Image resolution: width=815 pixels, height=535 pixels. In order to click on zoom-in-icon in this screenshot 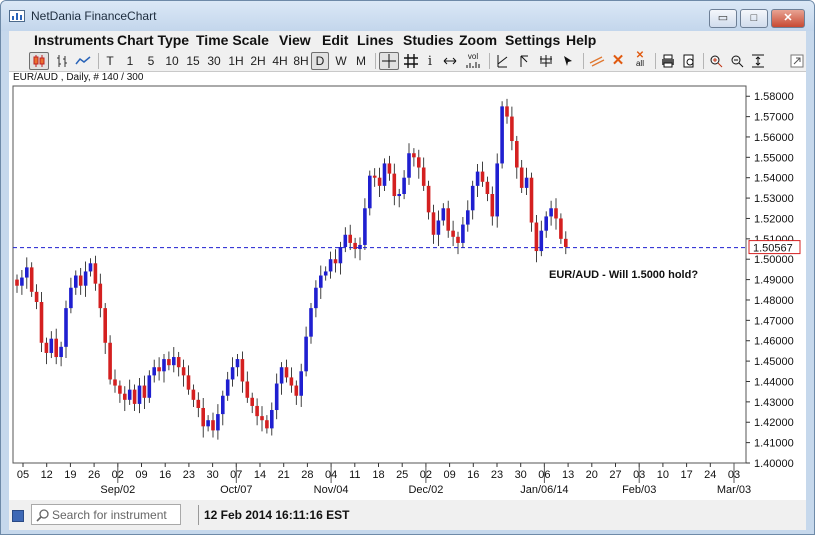, I will do `click(716, 61)`.